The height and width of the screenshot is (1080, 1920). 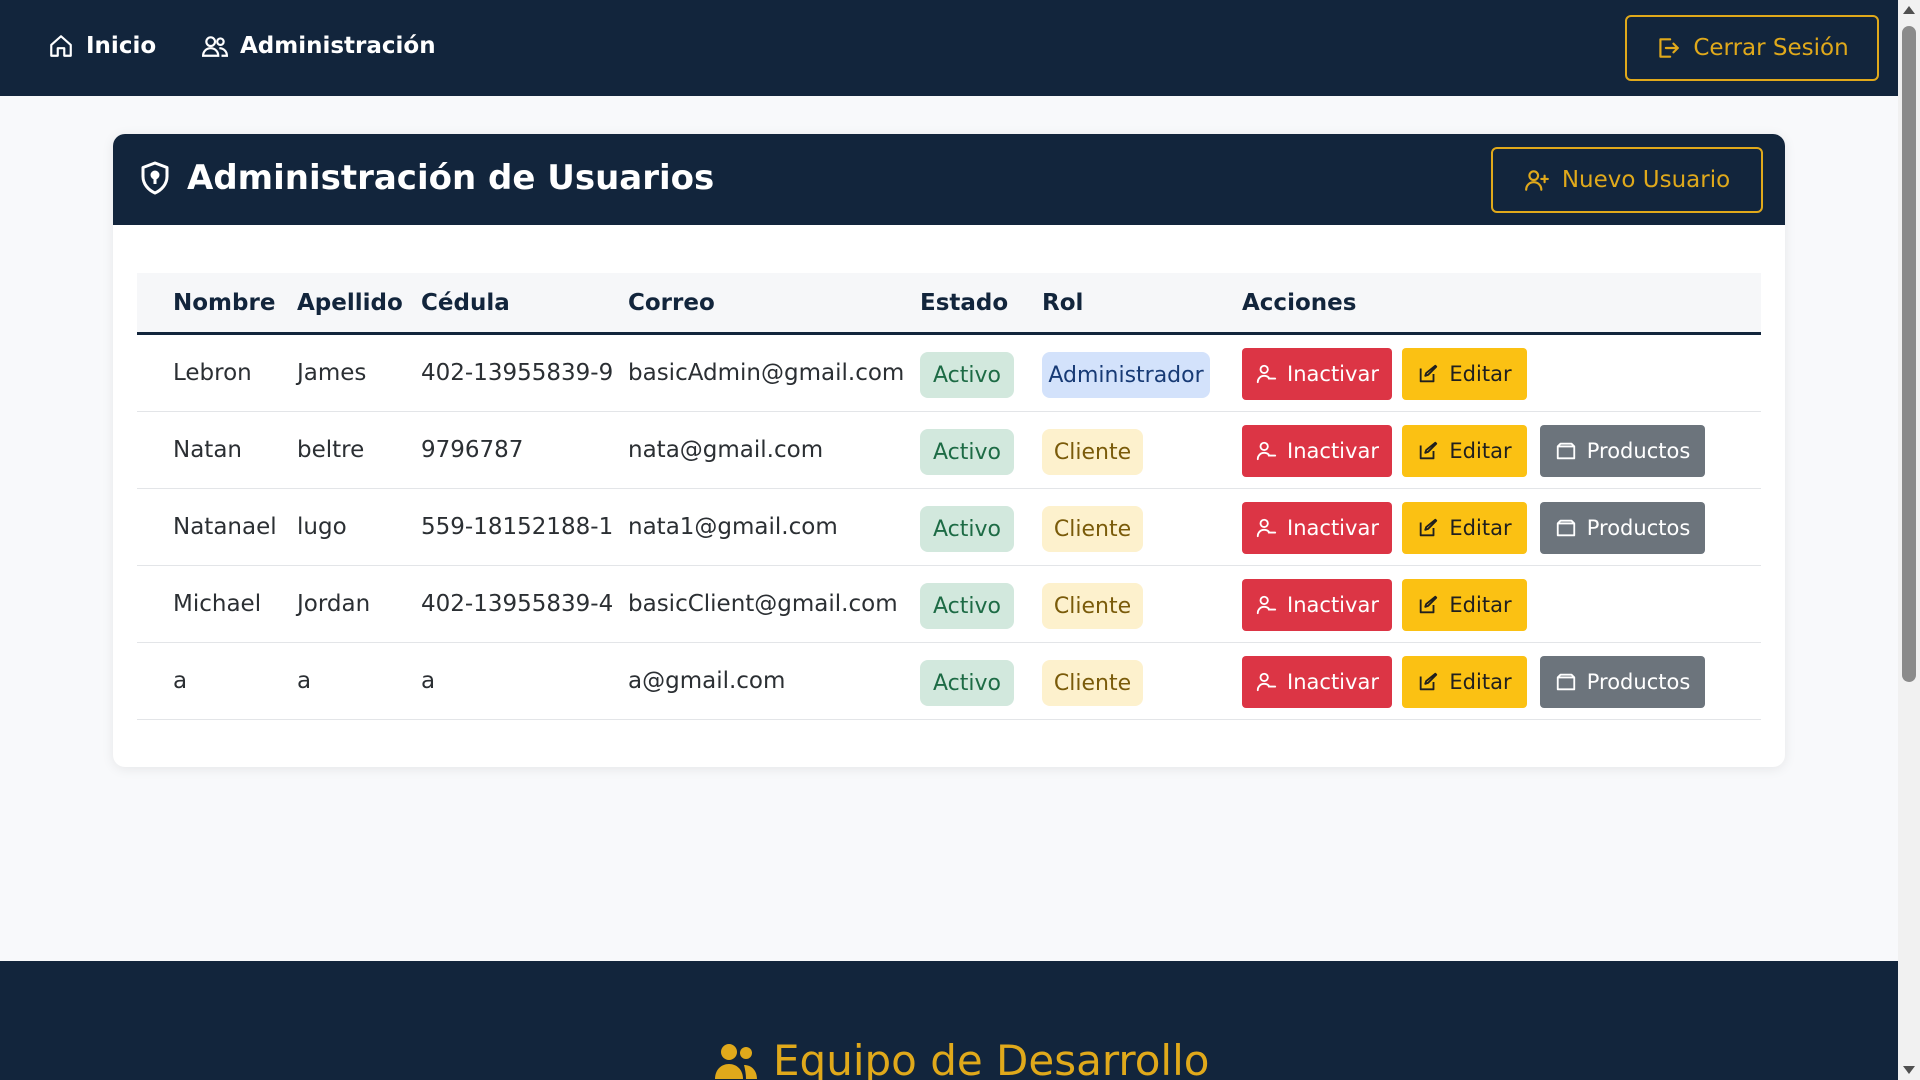 I want to click on nav-home-link: Inicio, so click(x=102, y=46).